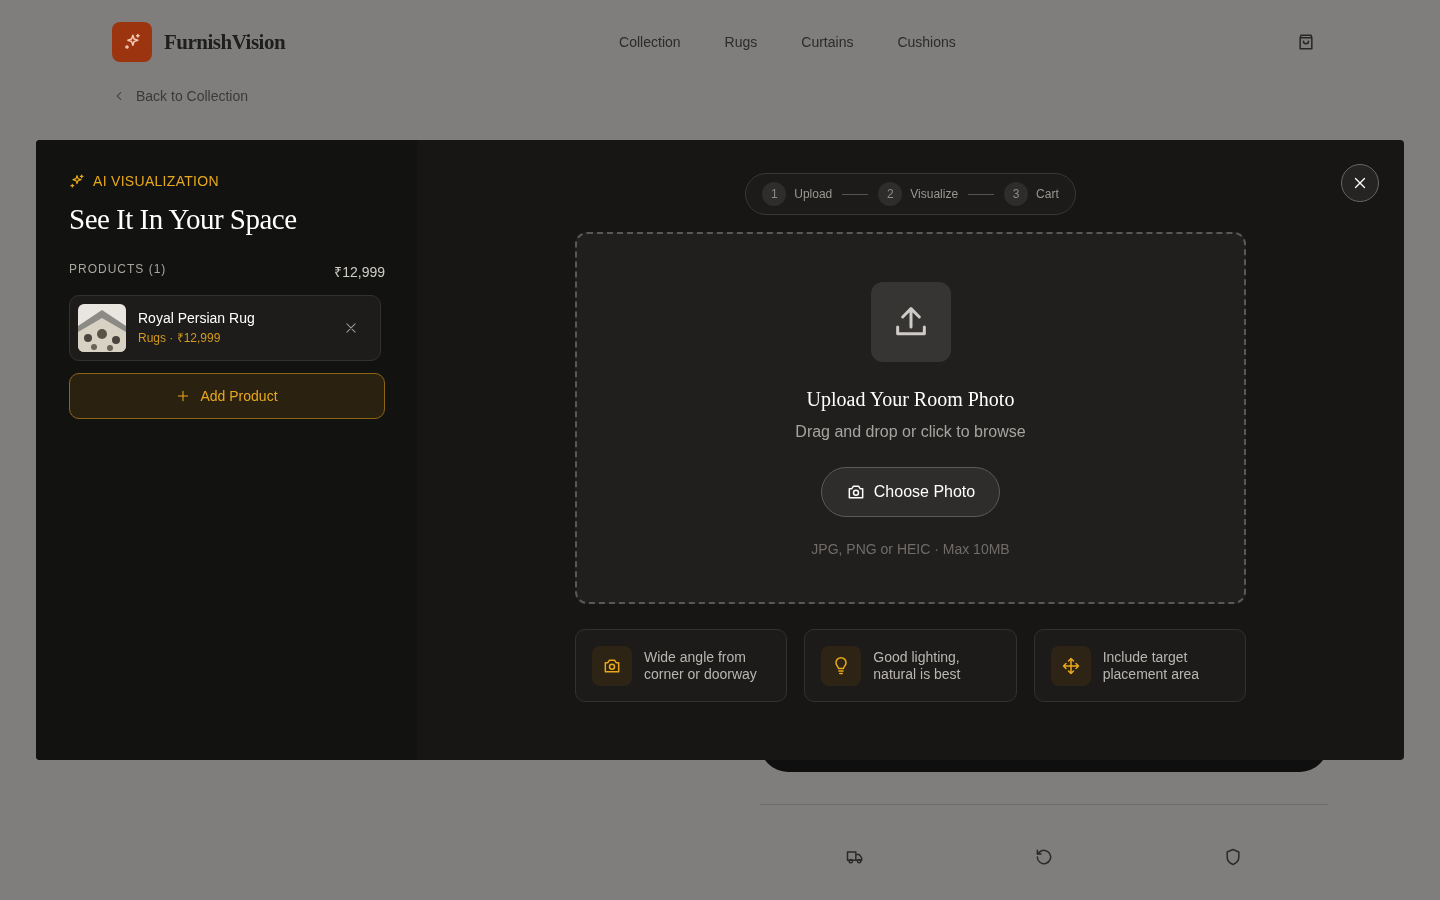 This screenshot has width=1440, height=900. Describe the element at coordinates (934, 194) in the screenshot. I see `step-label: Visualize` at that location.